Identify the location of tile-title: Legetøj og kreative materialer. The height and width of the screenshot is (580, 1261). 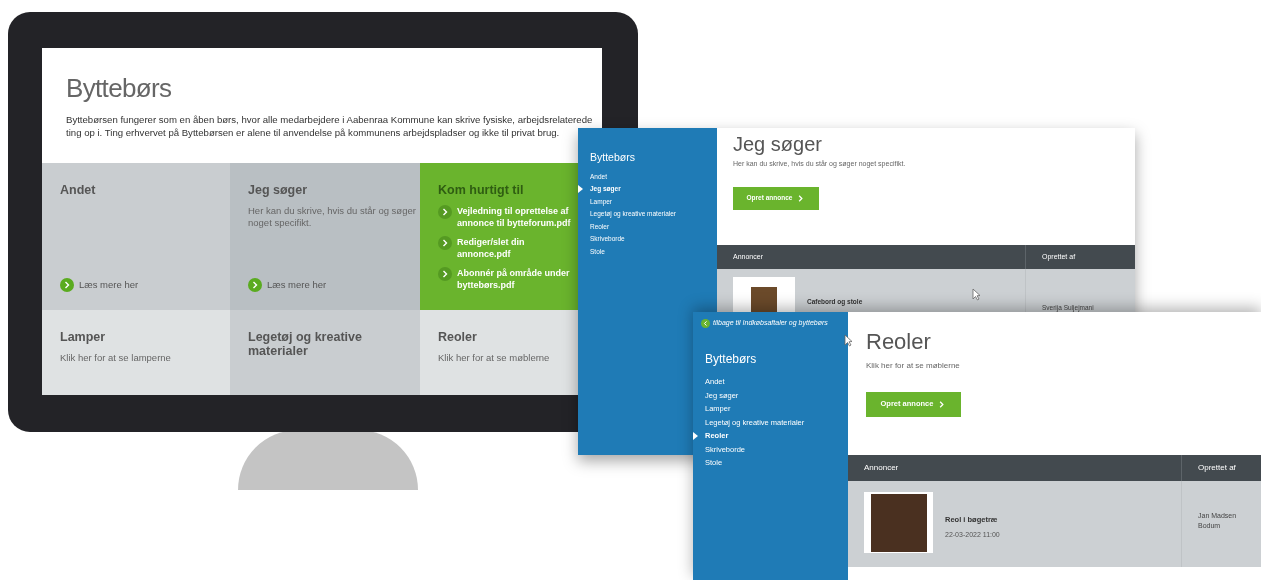
(305, 344).